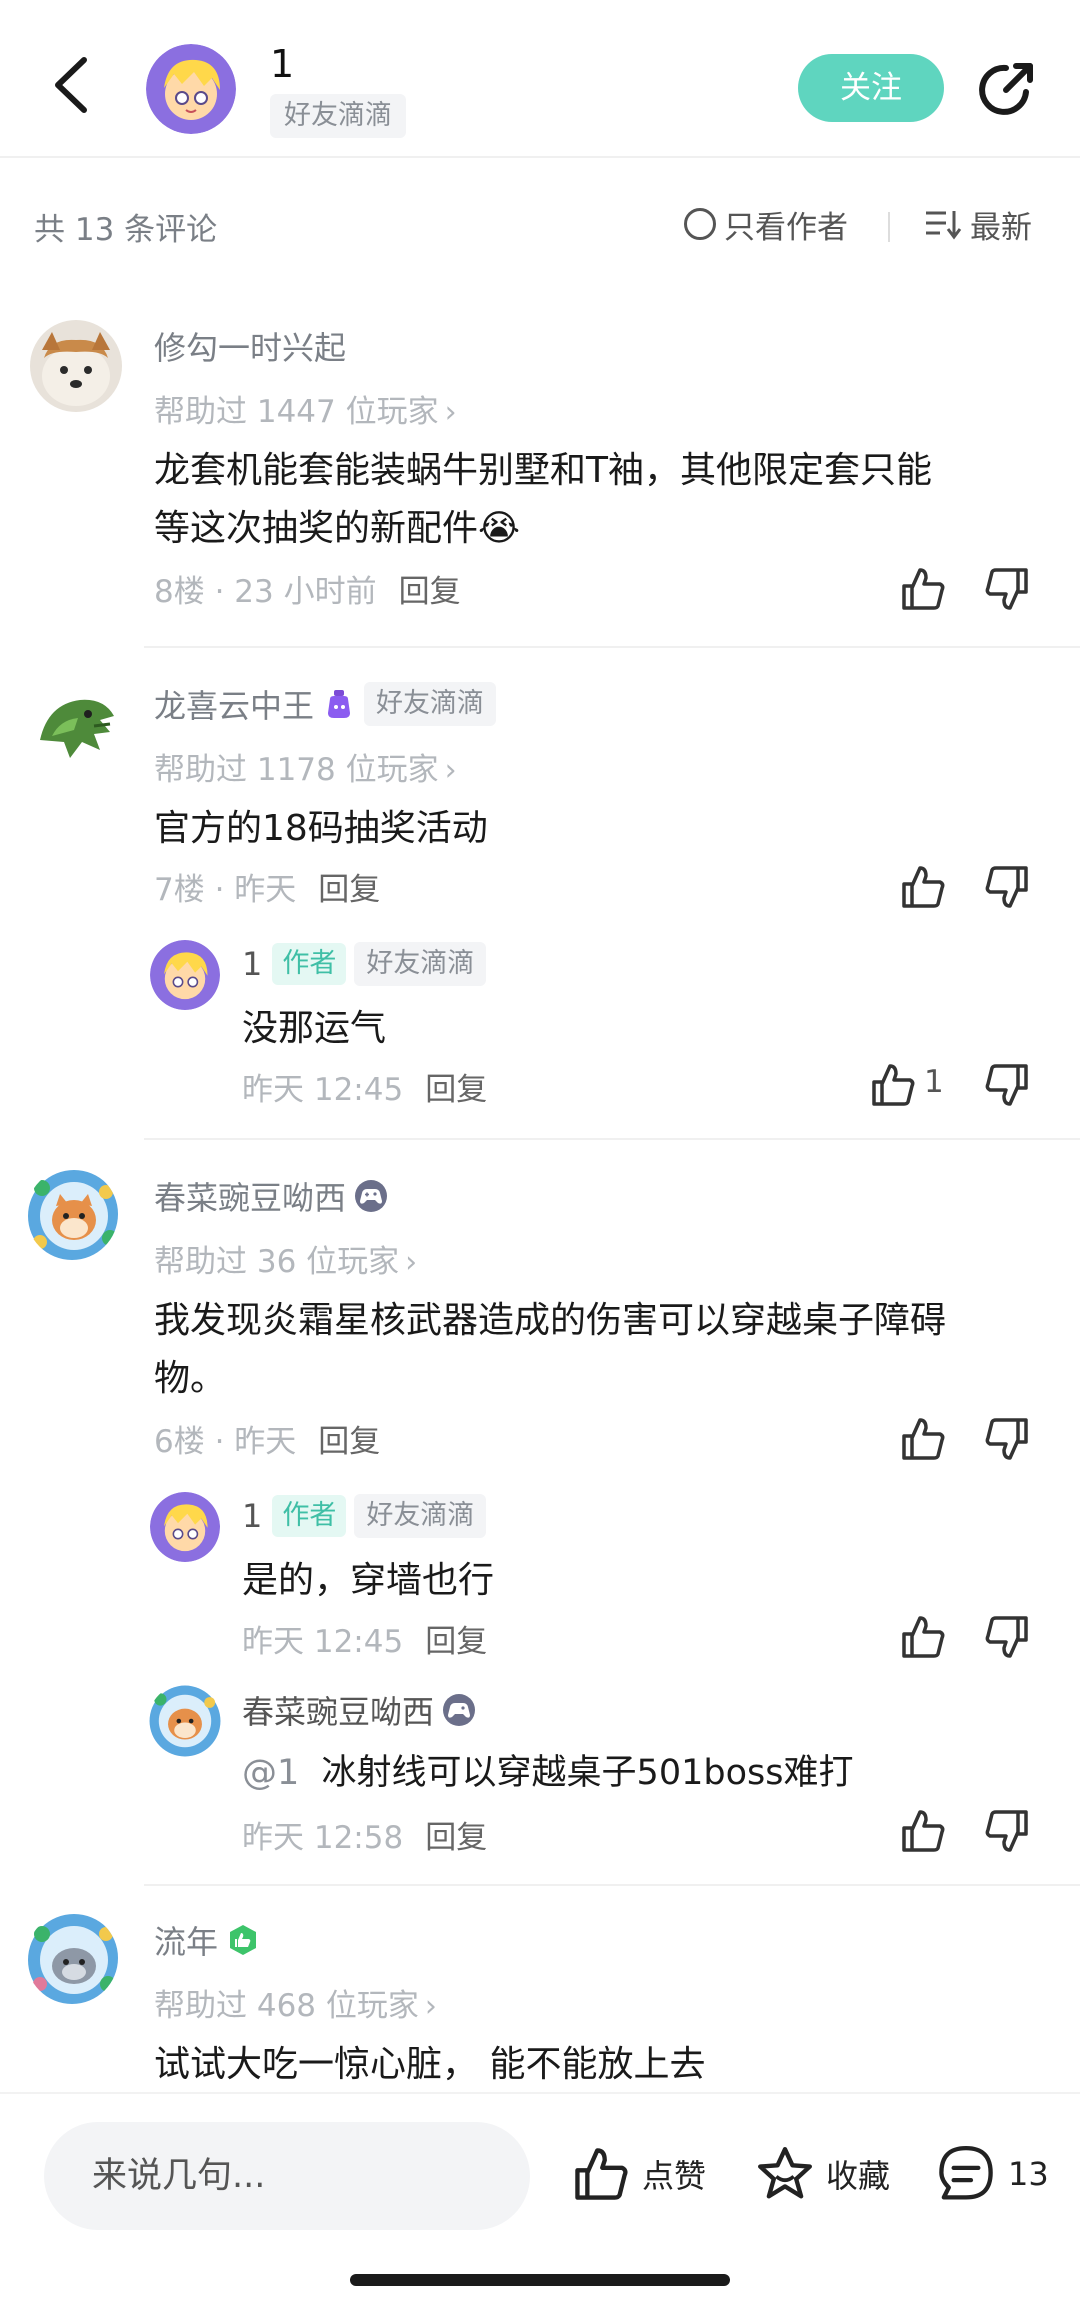 The width and height of the screenshot is (1080, 2300). Describe the element at coordinates (550, 1320) in the screenshot. I see `comment-line: 我发现炎霜星核武器造成的伤害可以穿越桌子障碍` at that location.